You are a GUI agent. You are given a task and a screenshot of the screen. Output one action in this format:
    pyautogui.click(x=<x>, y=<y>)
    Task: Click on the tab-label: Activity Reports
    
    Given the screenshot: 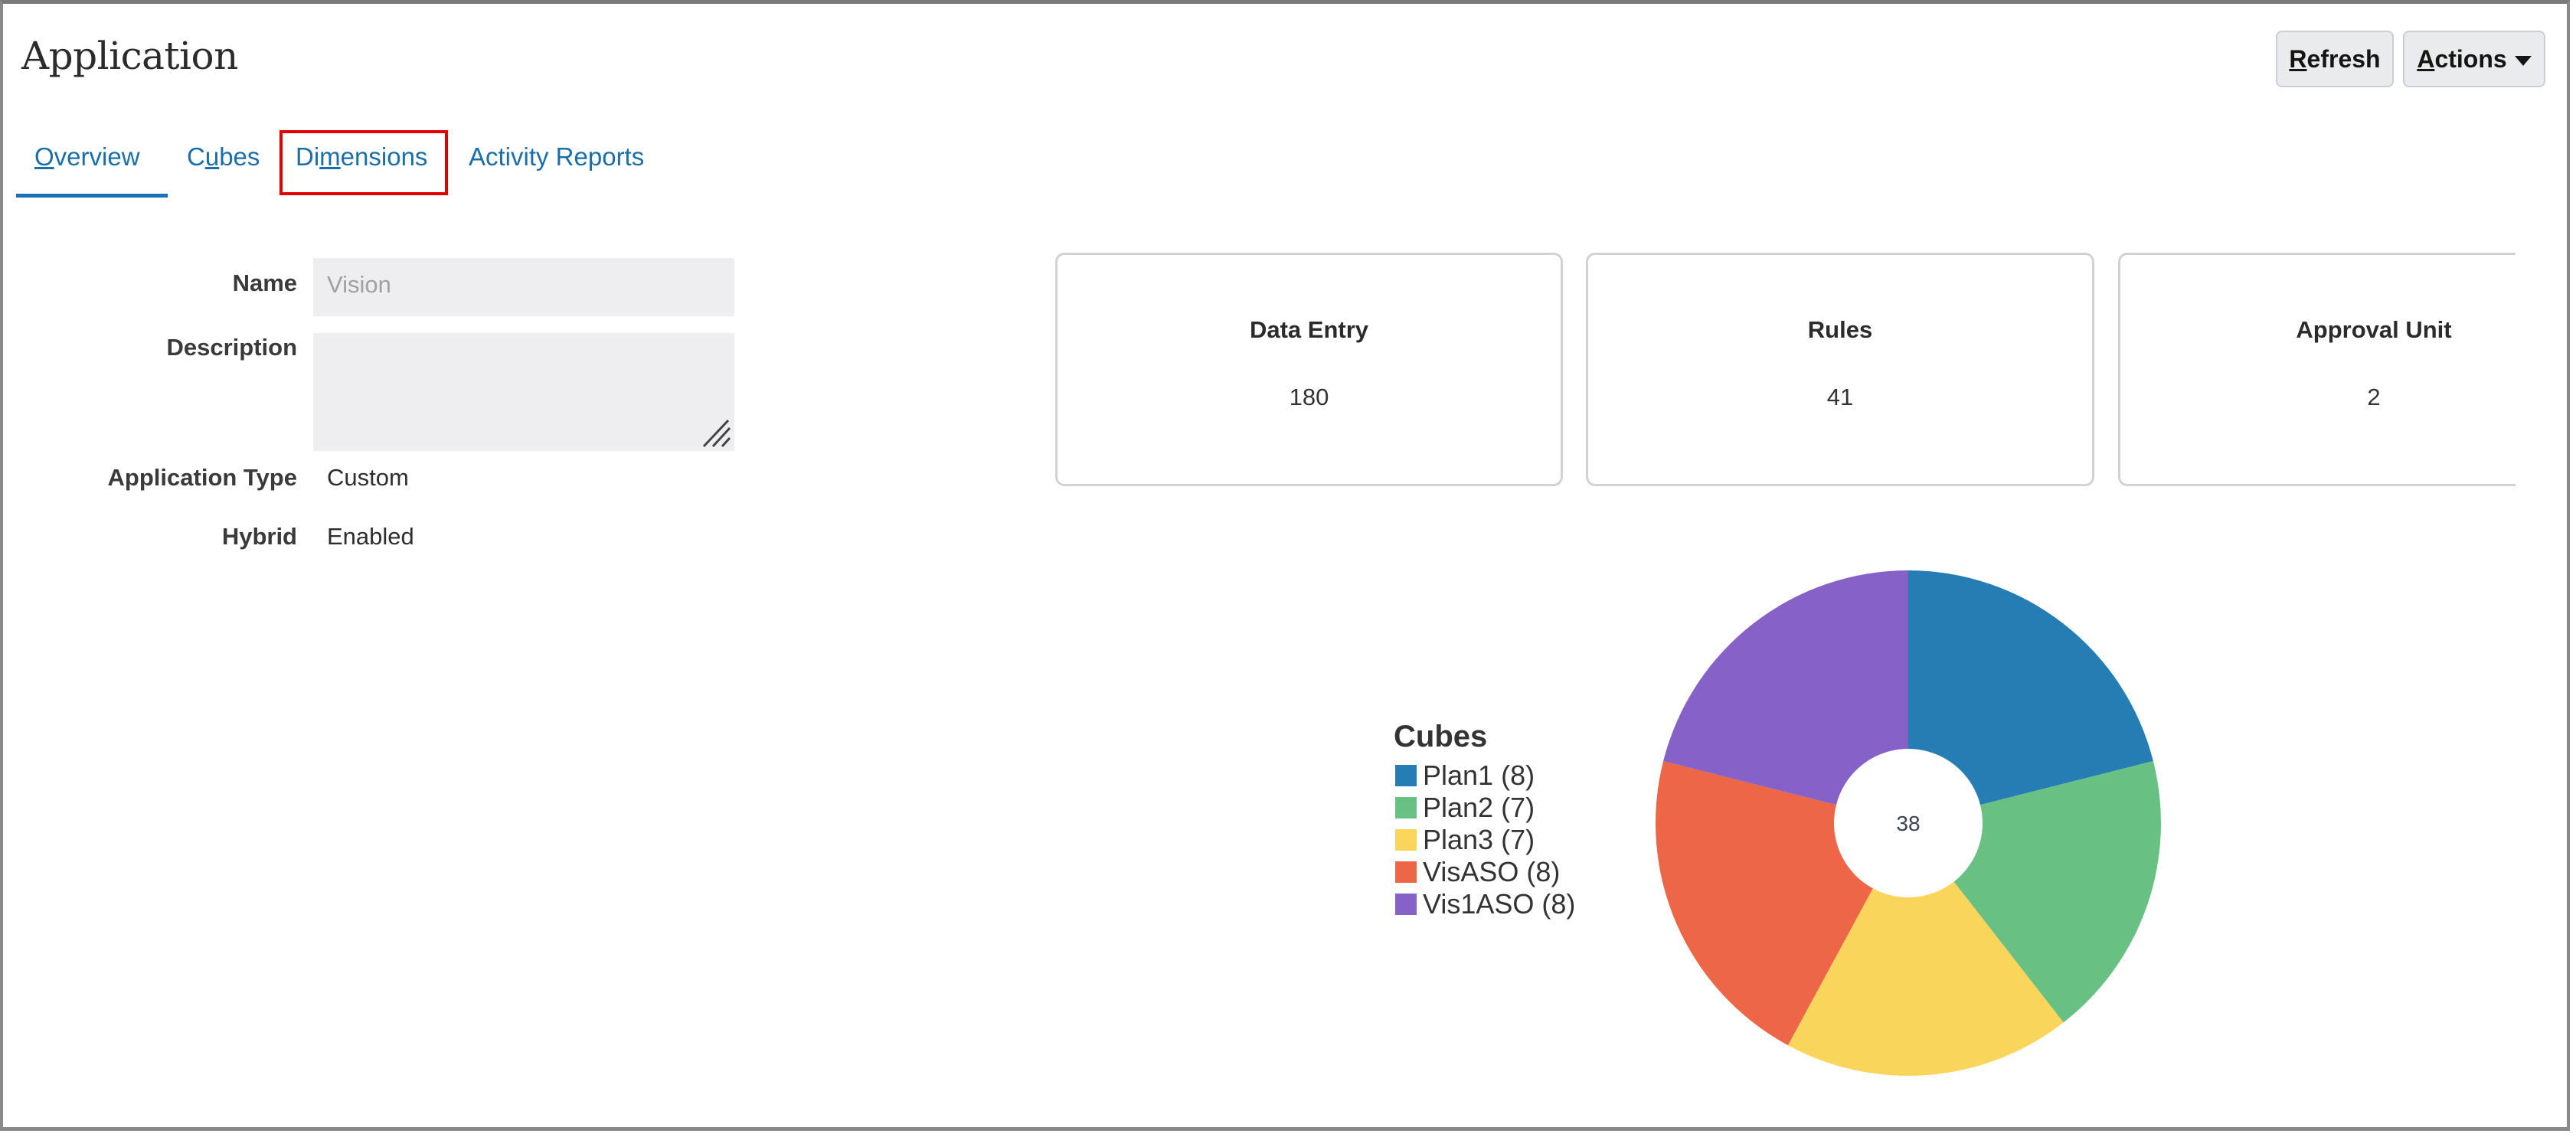 What is the action you would take?
    pyautogui.click(x=557, y=157)
    